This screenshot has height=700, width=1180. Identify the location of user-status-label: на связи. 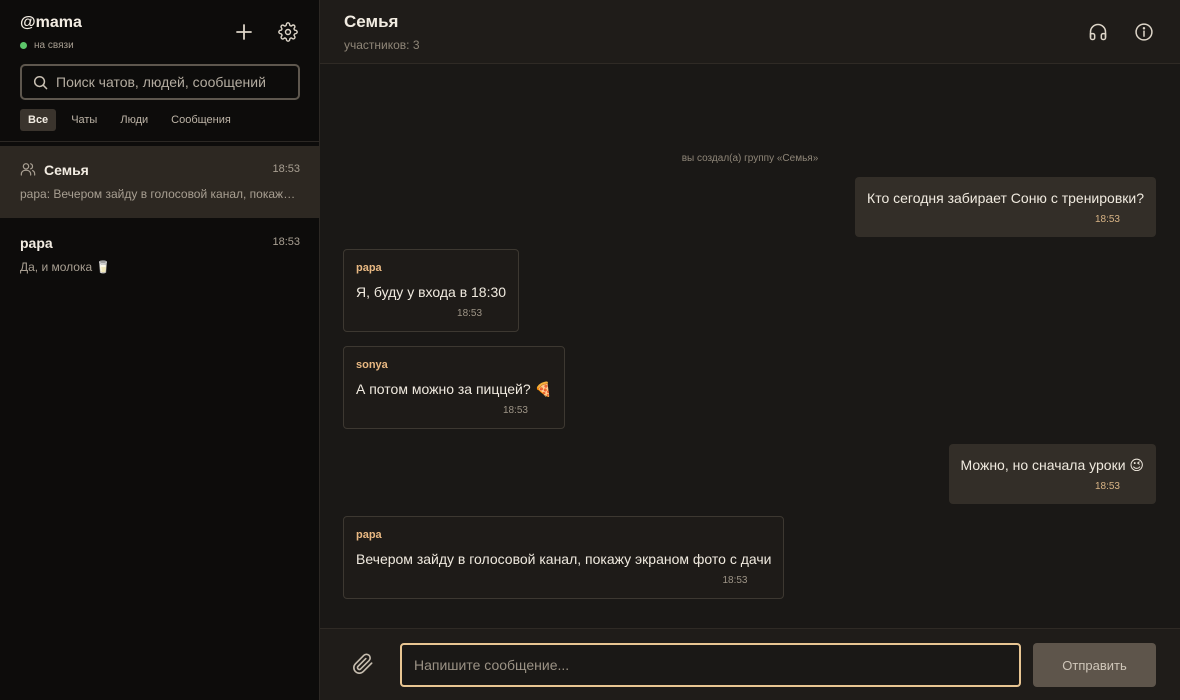
(54, 45).